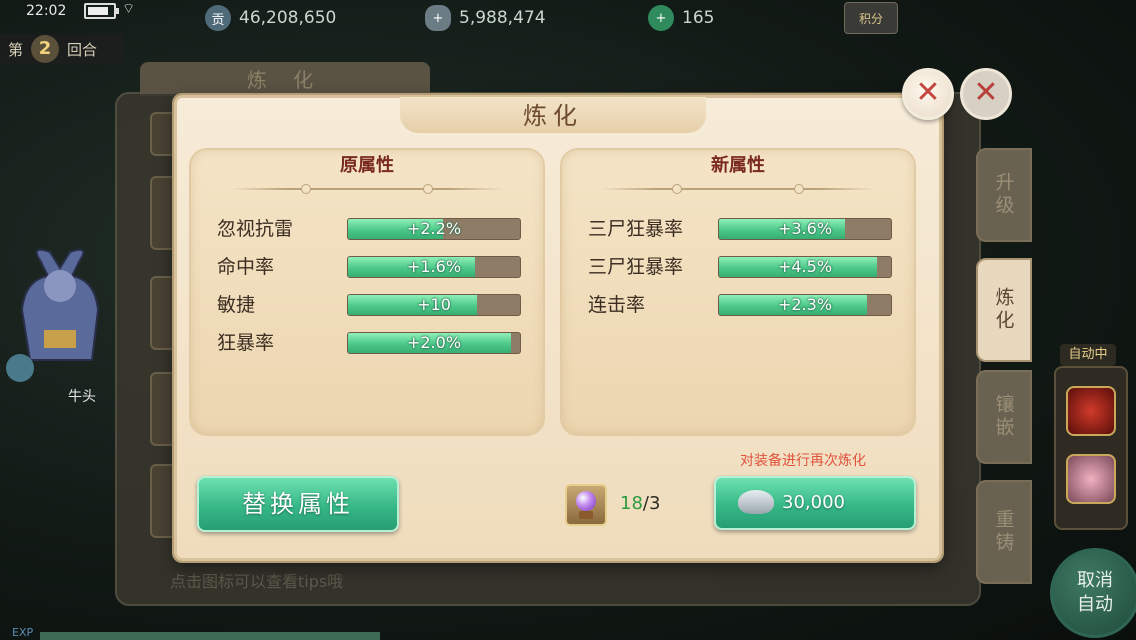  I want to click on attribute-bar: +2.0%, so click(434, 343).